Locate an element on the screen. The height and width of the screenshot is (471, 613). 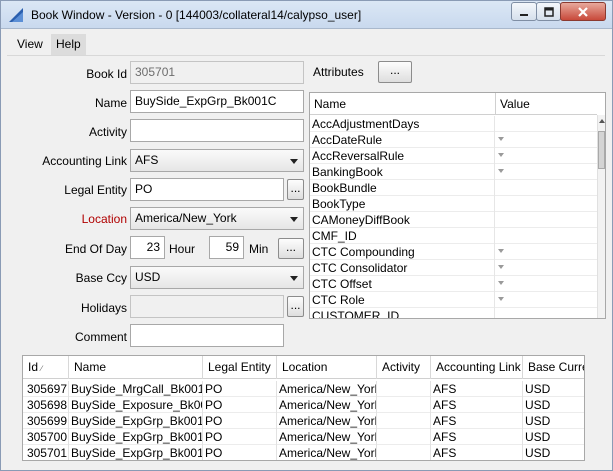
close-button is located at coordinates (583, 11).